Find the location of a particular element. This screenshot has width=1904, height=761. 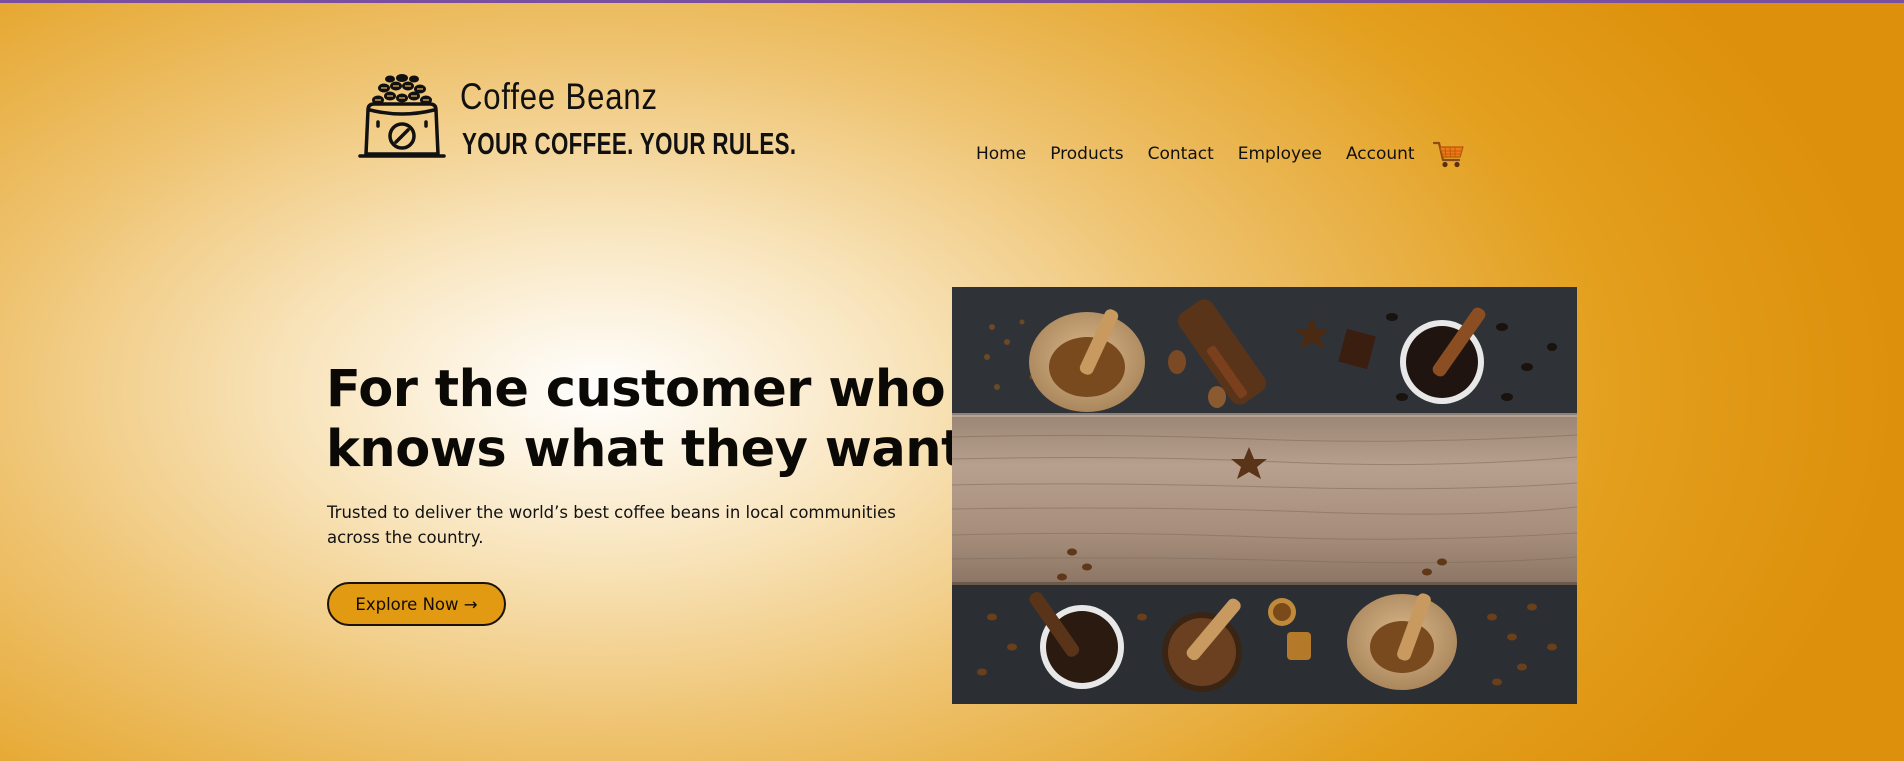

nav-employee: Employee is located at coordinates (1280, 154).